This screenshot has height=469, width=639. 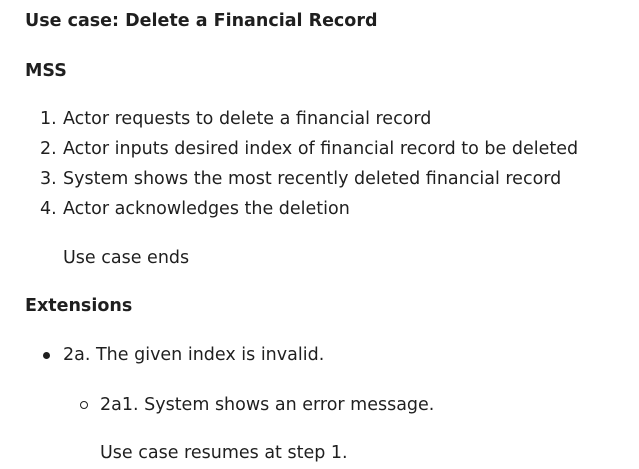 What do you see at coordinates (84, 405) in the screenshot?
I see `bullet-circle-icon` at bounding box center [84, 405].